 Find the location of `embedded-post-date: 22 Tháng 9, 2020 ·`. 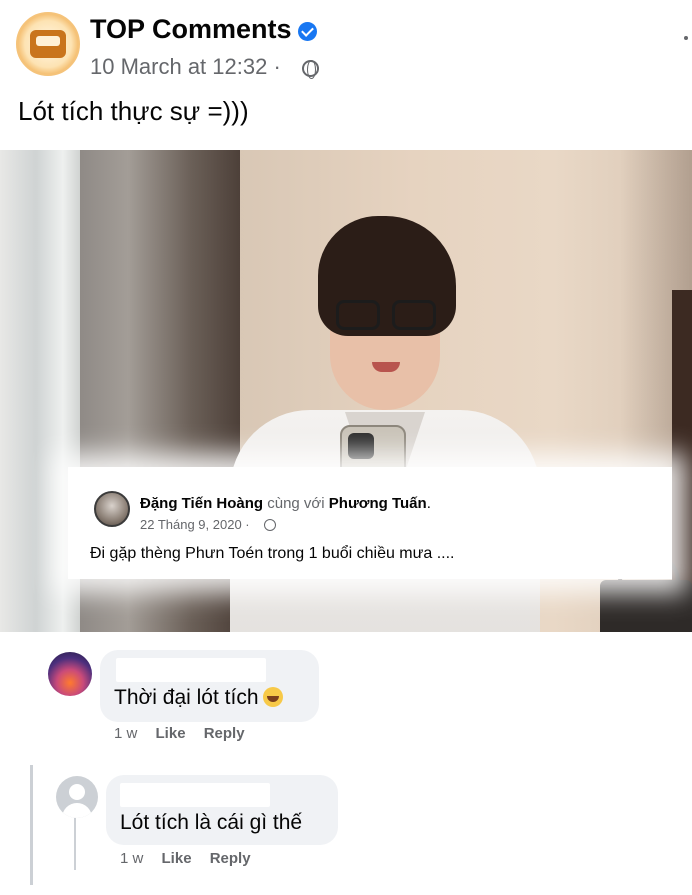

embedded-post-date: 22 Tháng 9, 2020 · is located at coordinates (195, 524).